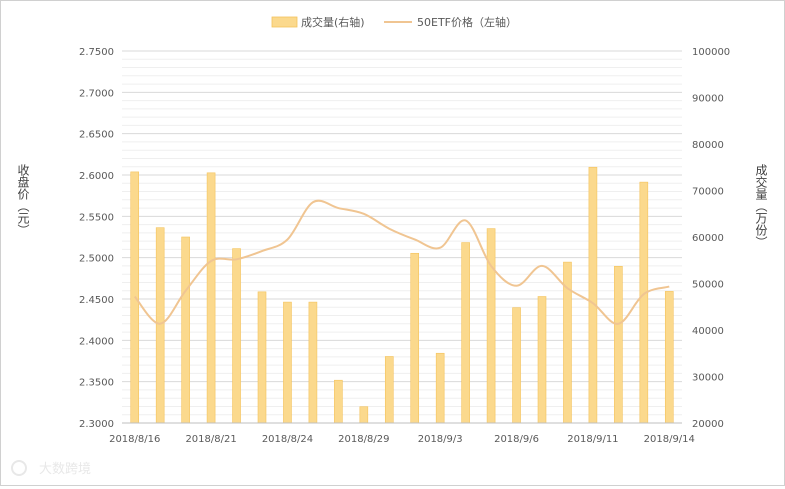 This screenshot has width=785, height=489. What do you see at coordinates (440, 439) in the screenshot?
I see `x-tick-label: 2018/9/3` at bounding box center [440, 439].